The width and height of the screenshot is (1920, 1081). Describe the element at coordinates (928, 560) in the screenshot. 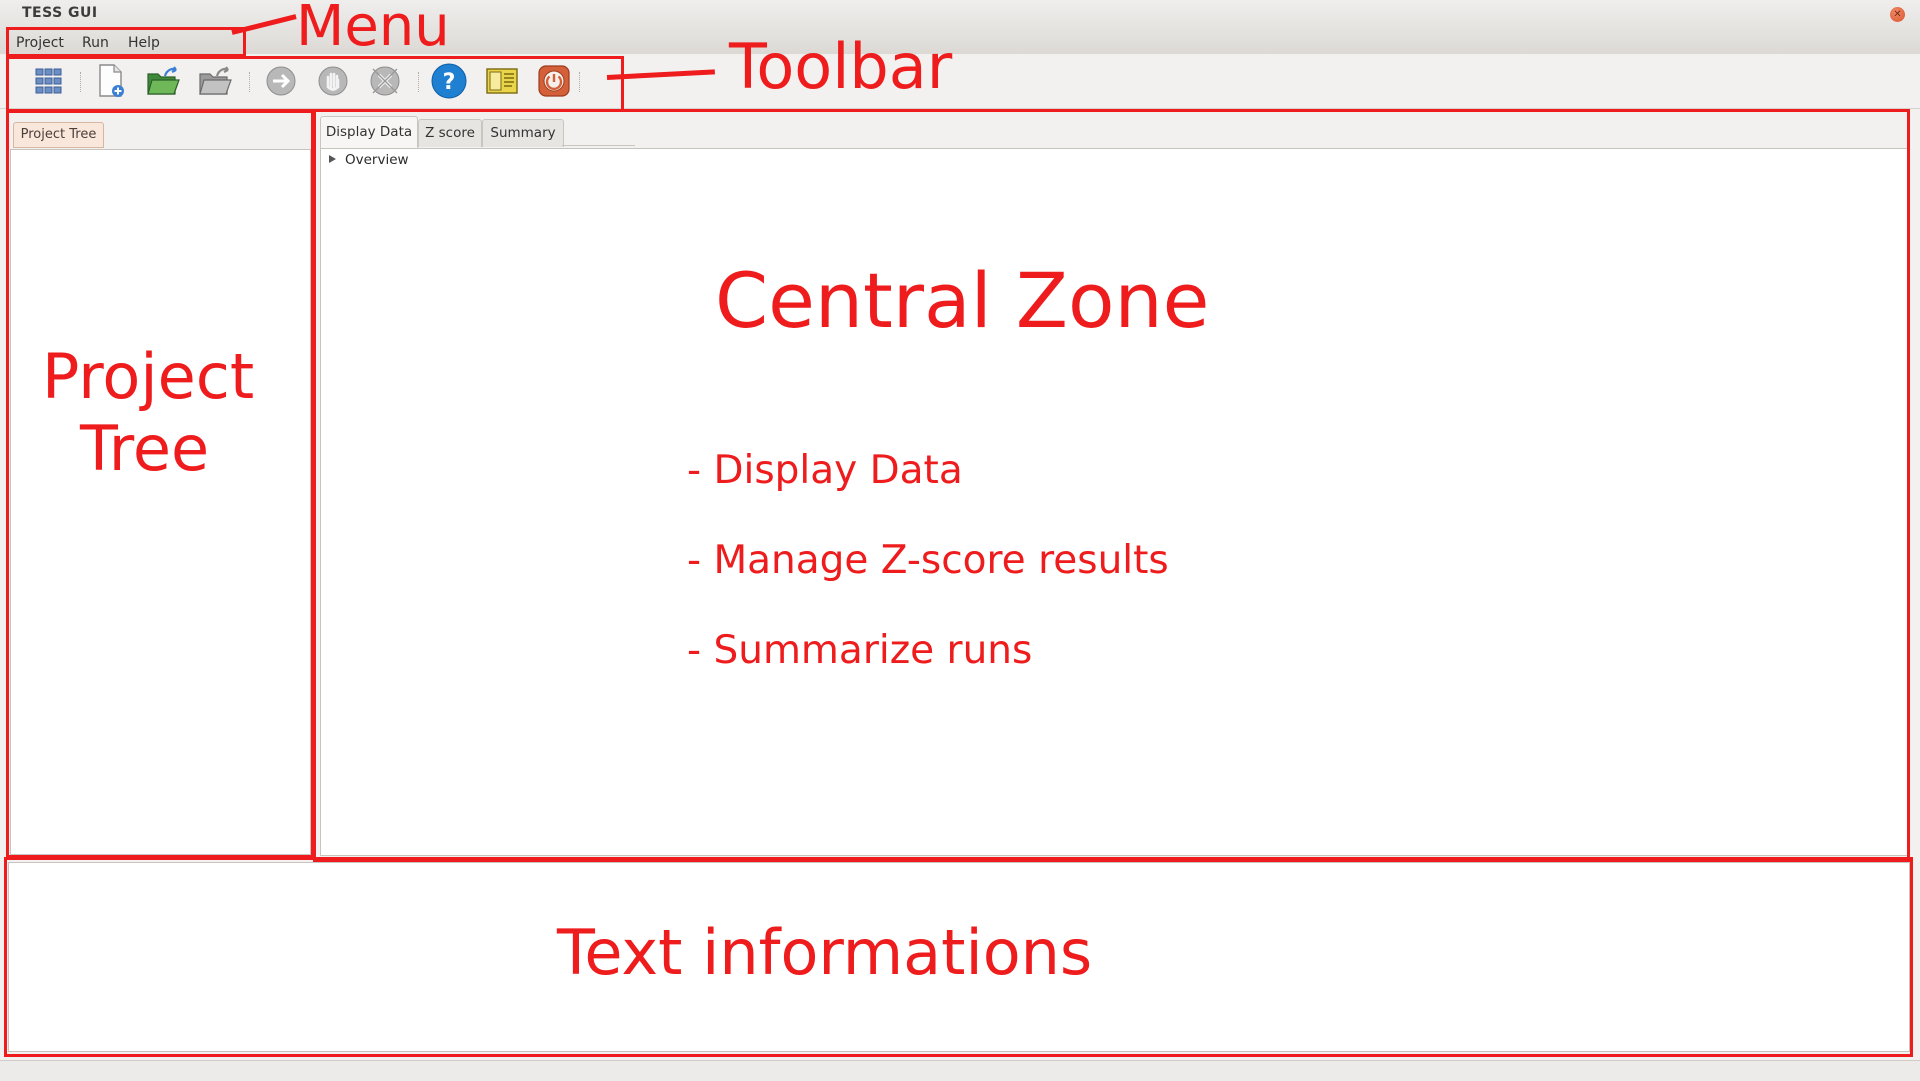

I see `annotation-bullet-zscore: - Manage Z-score results` at that location.